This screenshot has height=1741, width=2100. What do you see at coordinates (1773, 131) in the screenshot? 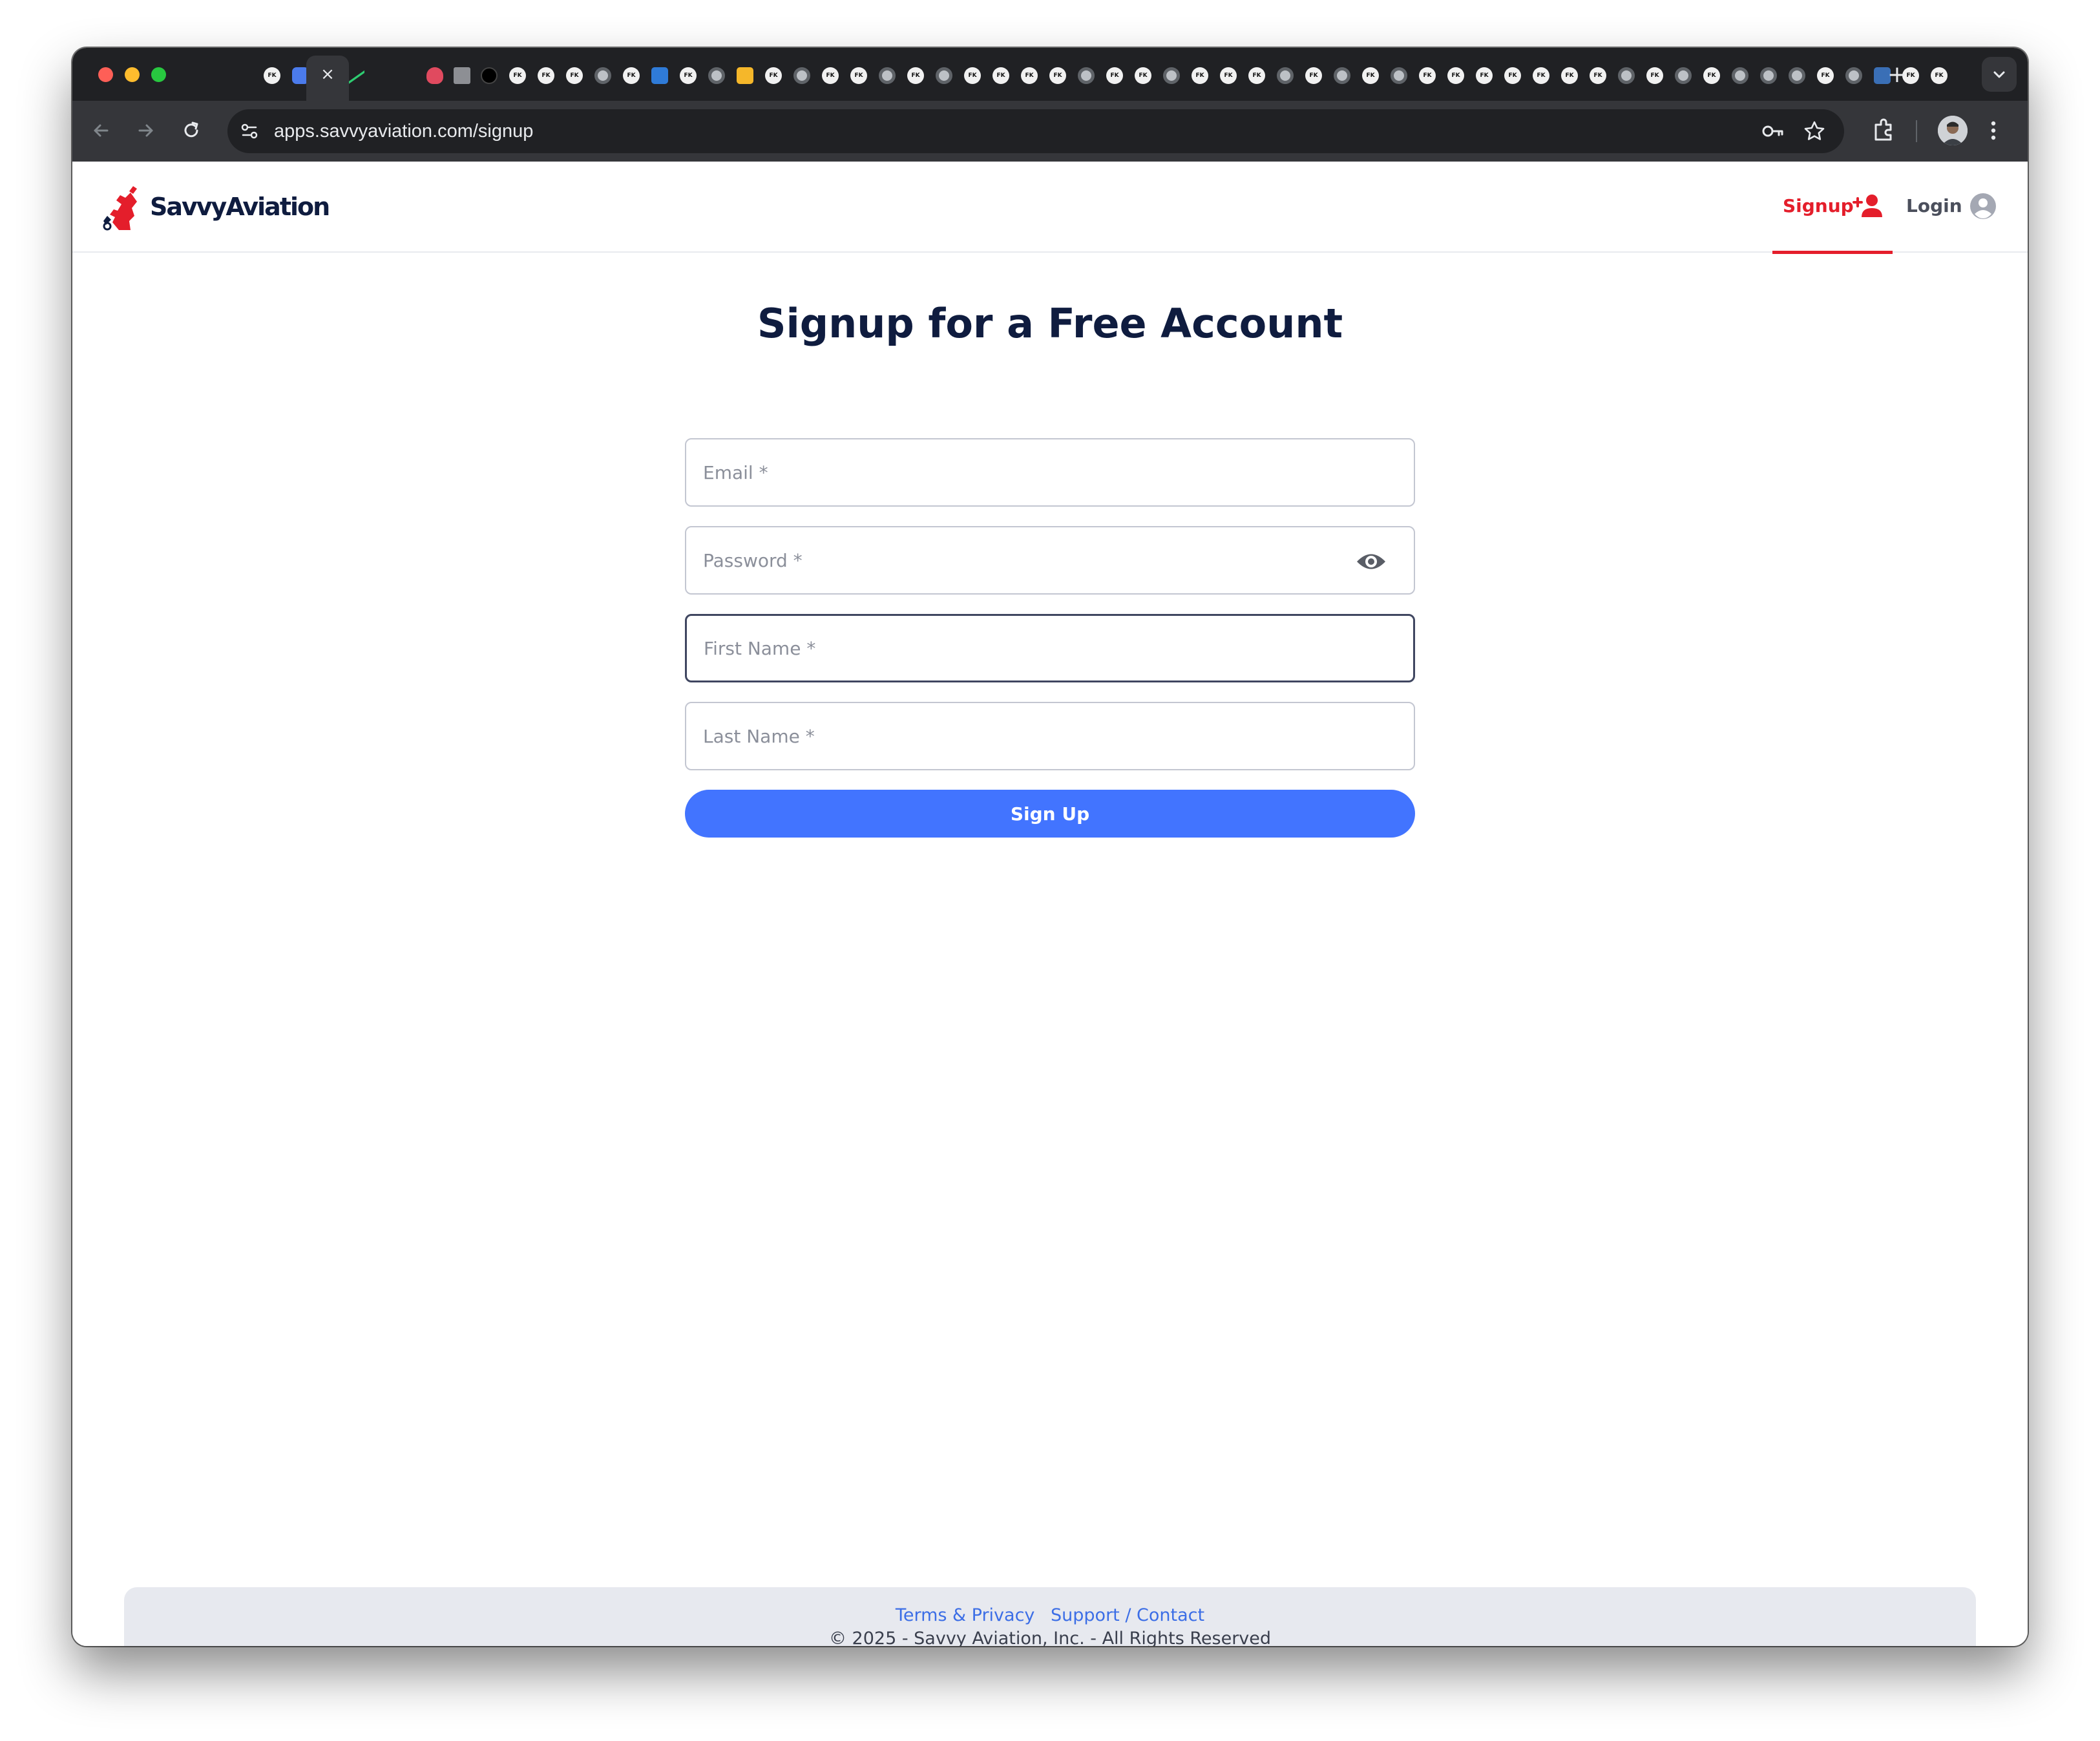
I see `password-key-icon` at bounding box center [1773, 131].